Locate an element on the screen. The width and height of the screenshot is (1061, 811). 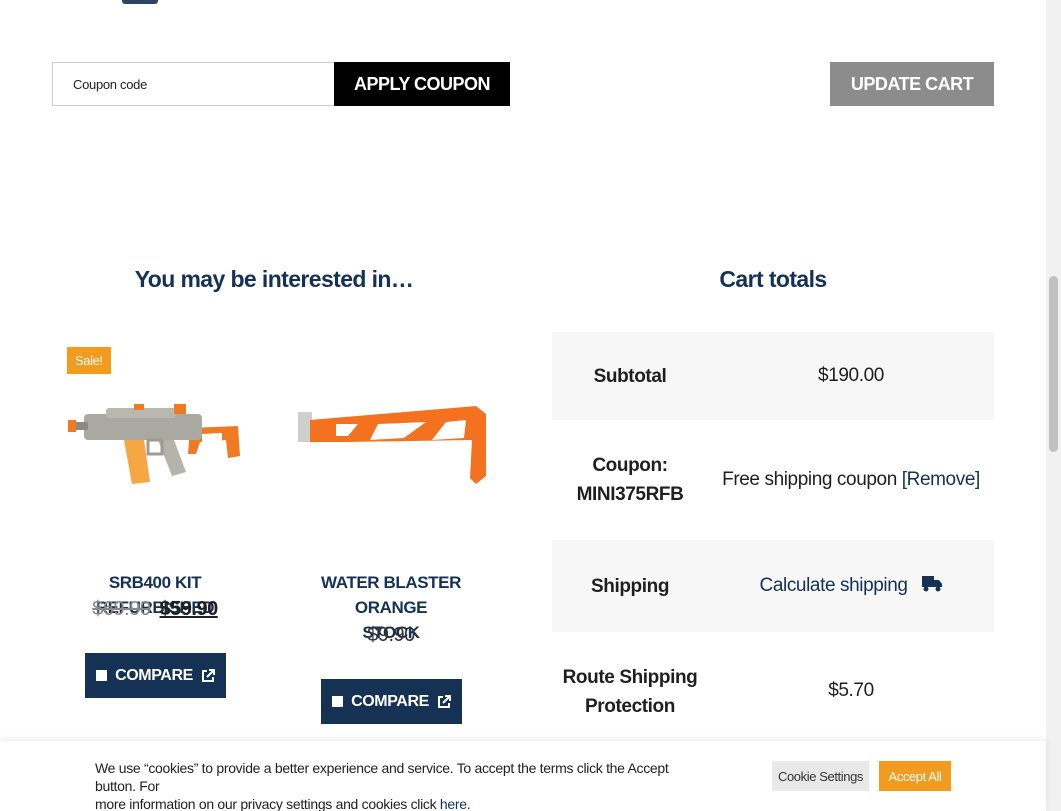
totals-row-route-protection: Route Shipping Protection $5.70 is located at coordinates (773, 692).